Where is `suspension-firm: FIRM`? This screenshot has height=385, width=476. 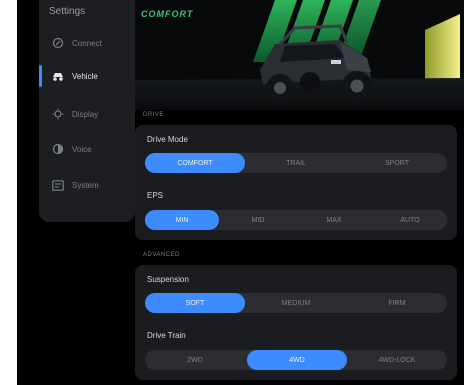
suspension-firm: FIRM is located at coordinates (397, 303).